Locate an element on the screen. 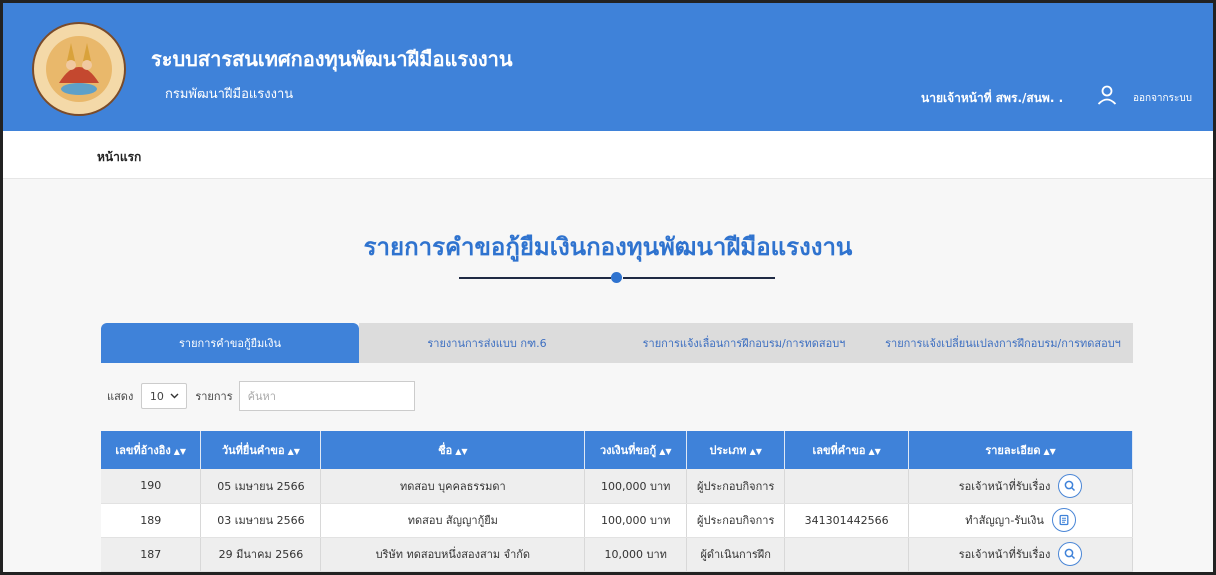 This screenshot has width=1216, height=575. cell-ref: 187 is located at coordinates (151, 554).